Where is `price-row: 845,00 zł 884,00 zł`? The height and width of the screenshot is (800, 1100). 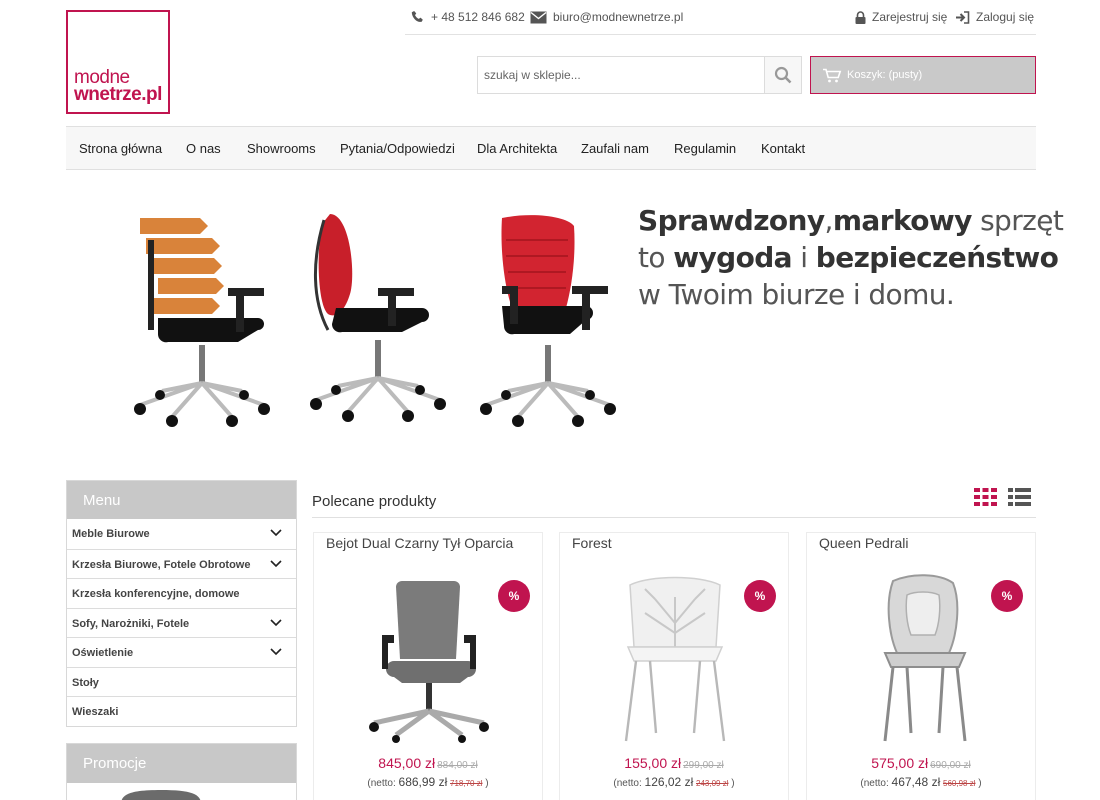
price-row: 845,00 zł 884,00 zł is located at coordinates (428, 764).